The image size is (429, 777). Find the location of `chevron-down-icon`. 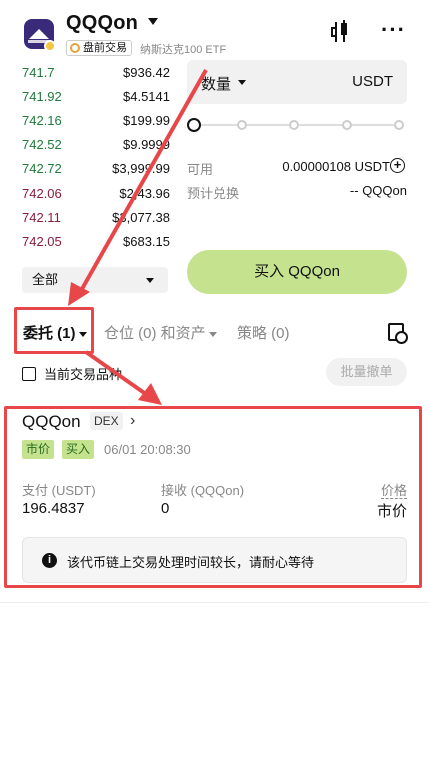

chevron-down-icon is located at coordinates (153, 21).